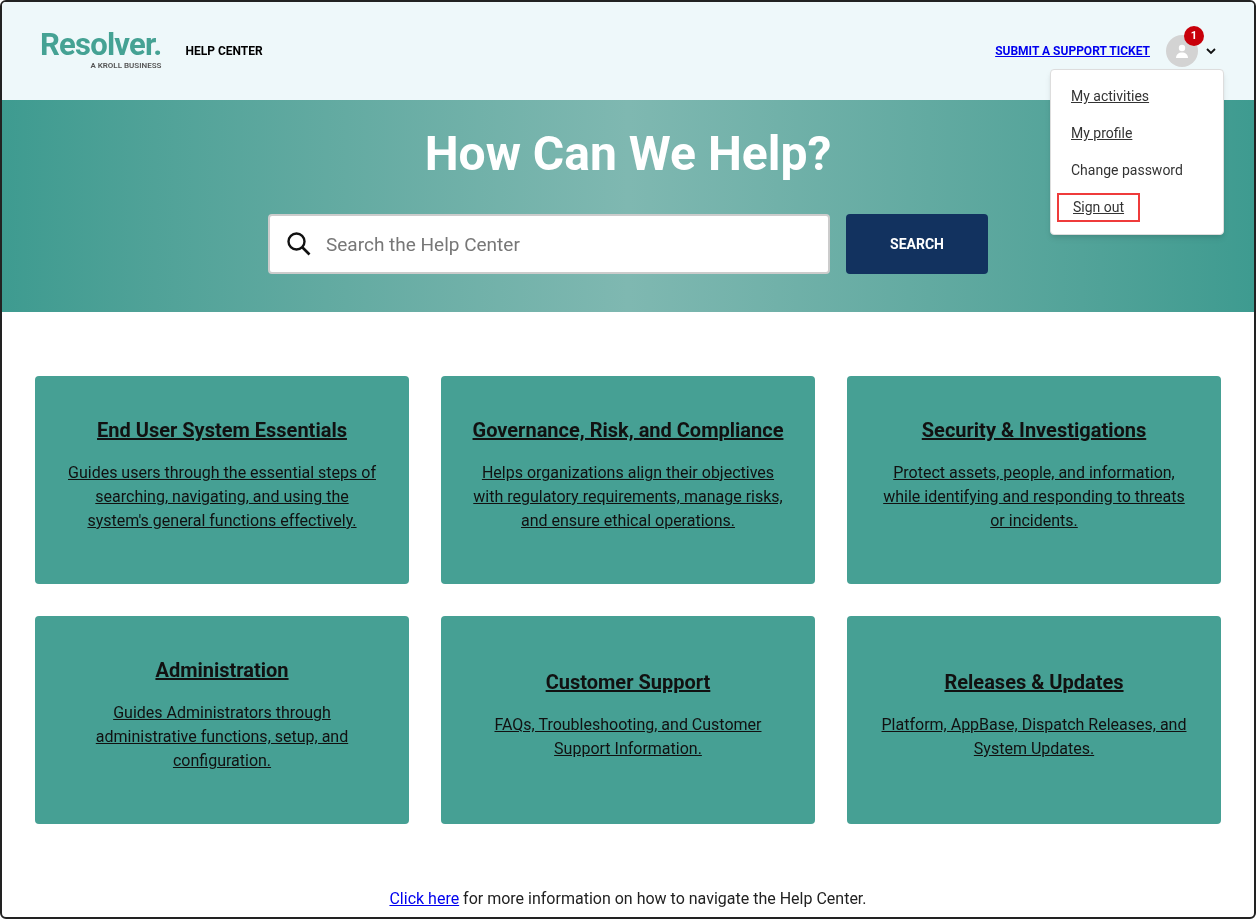 The image size is (1256, 919). Describe the element at coordinates (126, 66) in the screenshot. I see `logo-tagline: A KROLL BUSINESS` at that location.